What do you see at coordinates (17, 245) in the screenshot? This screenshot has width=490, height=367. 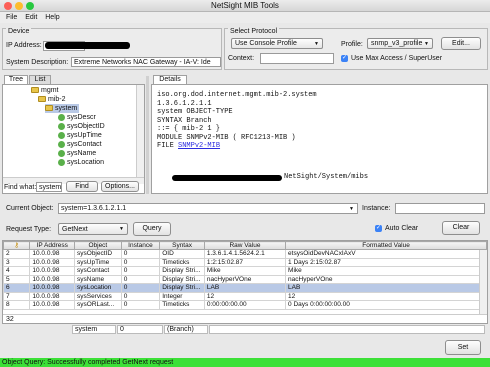 I see `column-header-index: ⚷` at bounding box center [17, 245].